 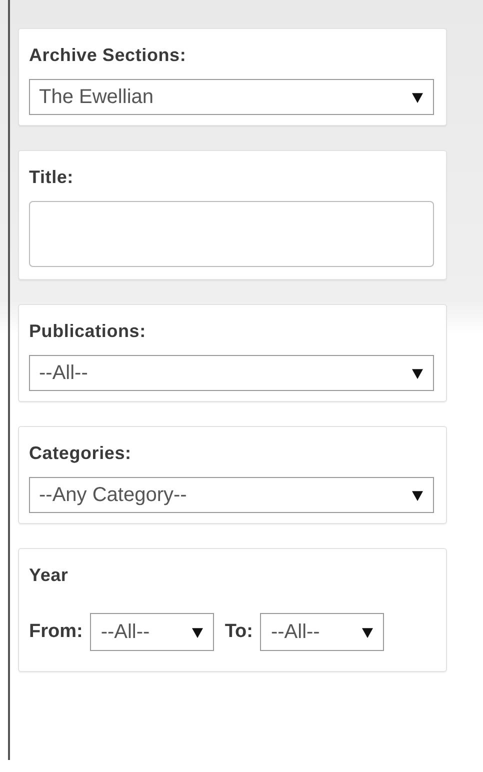 I want to click on field-label: From:, so click(x=56, y=632).